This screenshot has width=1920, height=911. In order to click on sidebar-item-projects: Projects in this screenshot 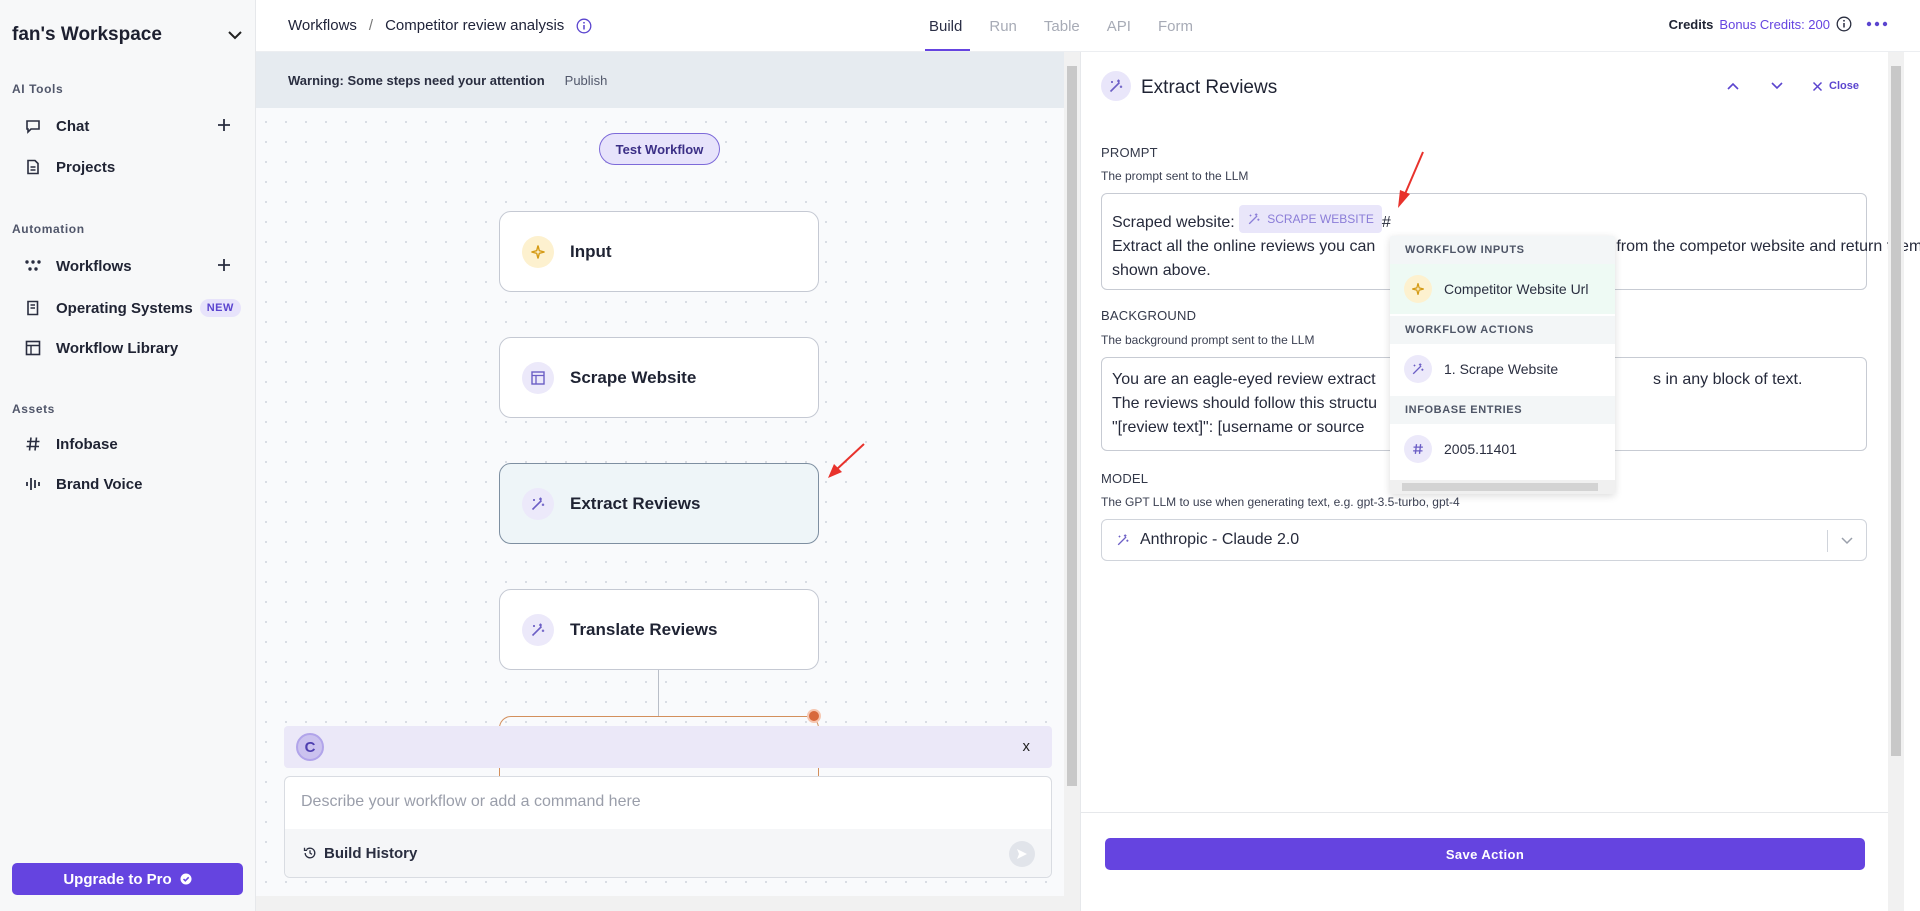, I will do `click(128, 167)`.